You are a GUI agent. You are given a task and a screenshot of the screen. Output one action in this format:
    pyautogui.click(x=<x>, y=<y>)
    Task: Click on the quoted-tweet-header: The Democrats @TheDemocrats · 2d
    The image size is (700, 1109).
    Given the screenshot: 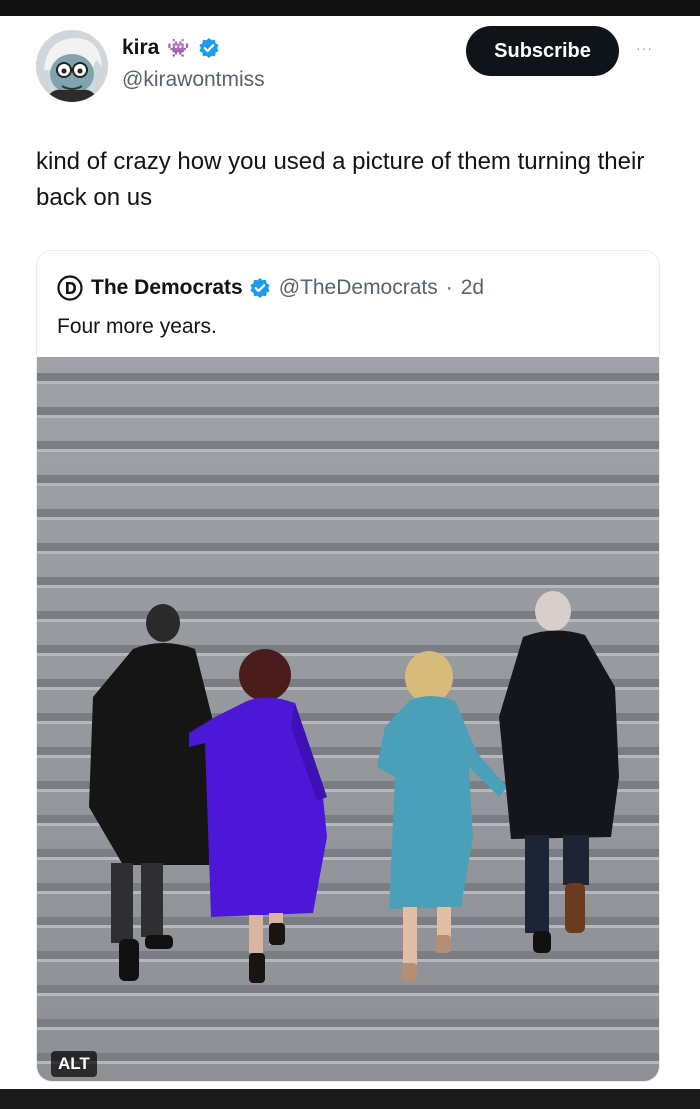 What is the action you would take?
    pyautogui.click(x=270, y=288)
    